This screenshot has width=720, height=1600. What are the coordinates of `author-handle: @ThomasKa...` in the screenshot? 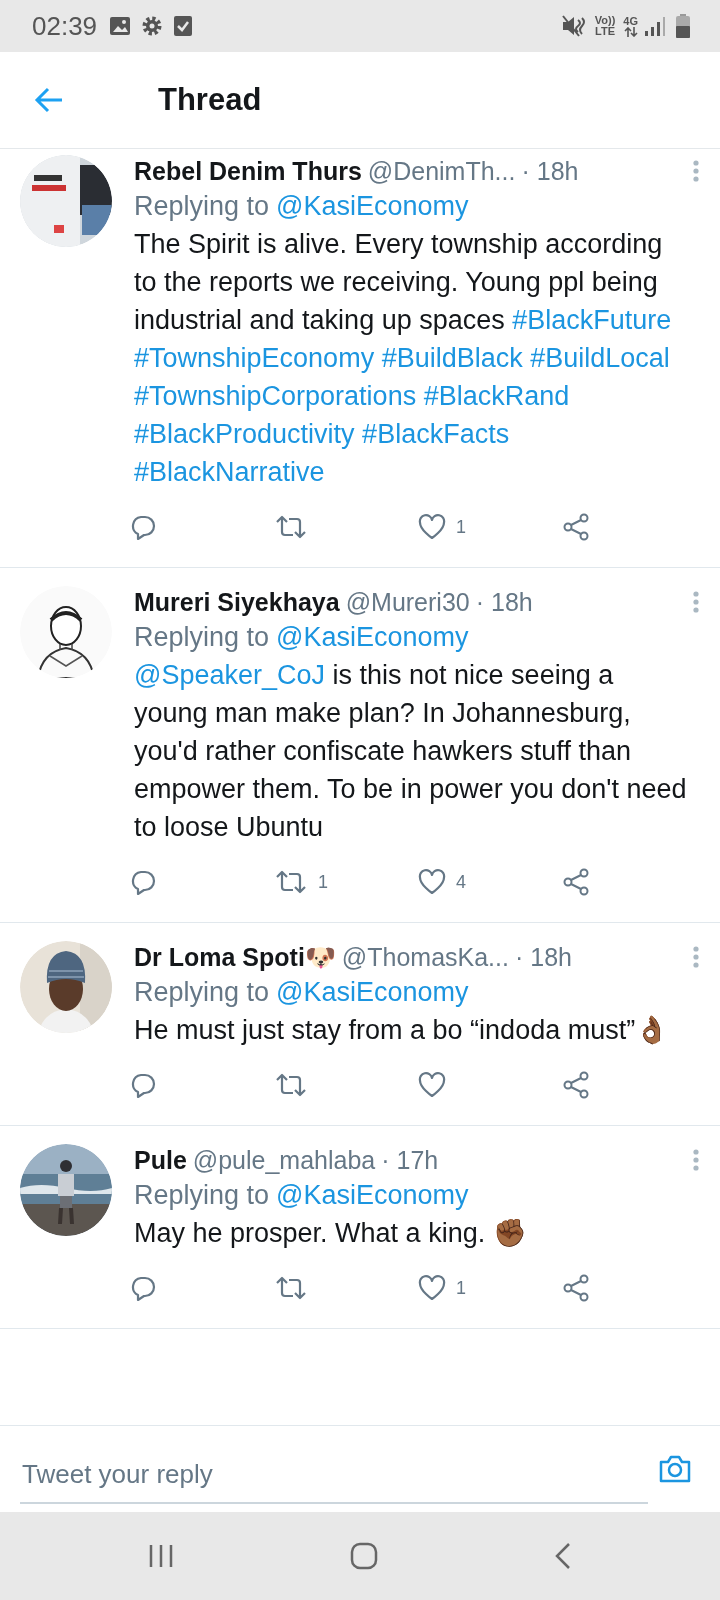 It's located at (425, 957).